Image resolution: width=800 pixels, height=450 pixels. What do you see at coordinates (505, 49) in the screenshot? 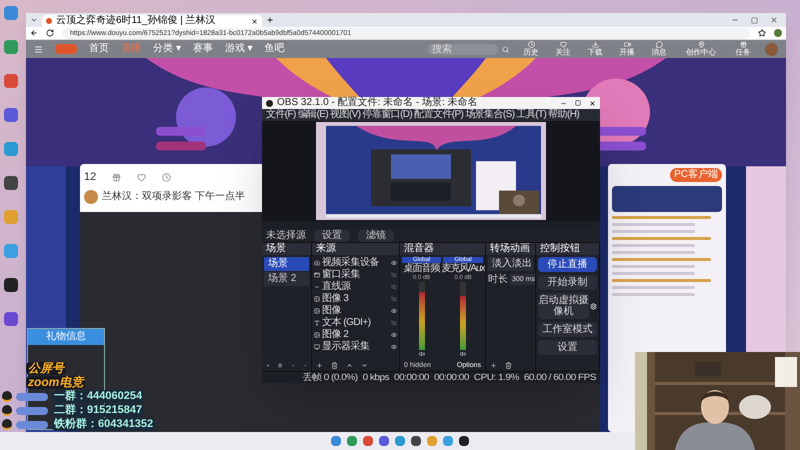
I see `search-icon` at bounding box center [505, 49].